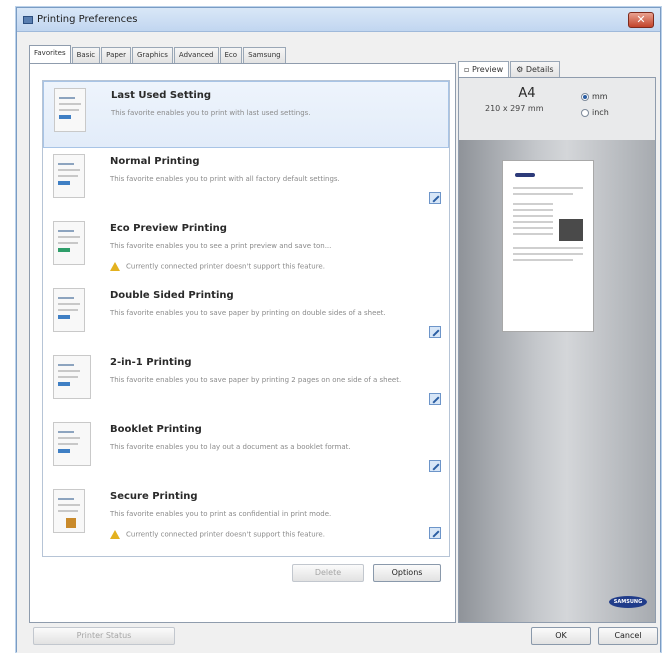 Image resolution: width=667 pixels, height=658 pixels. Describe the element at coordinates (557, 109) in the screenshot. I see `paper-info: A4 210 x 297 mm mm inch` at that location.